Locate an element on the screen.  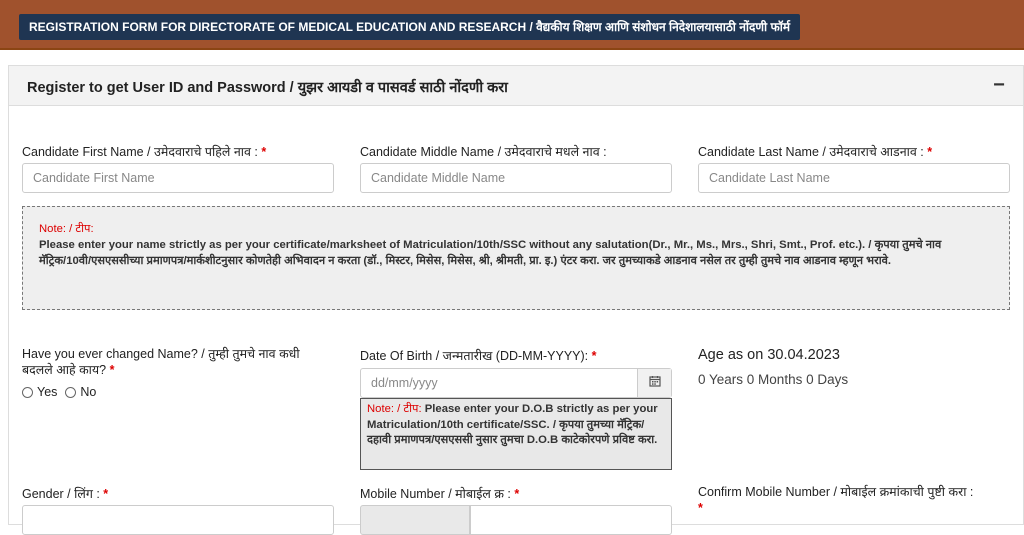
name-note-label: Note: / टीप: is located at coordinates (66, 229).